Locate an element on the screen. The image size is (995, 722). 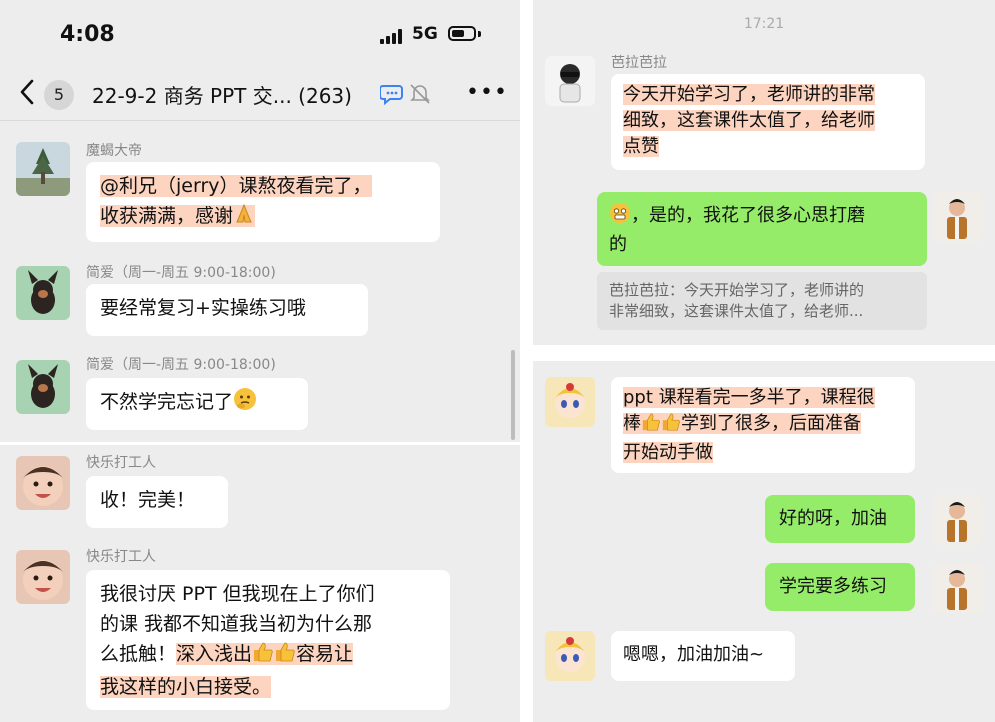
own-message-bubble: 好的呀，加油 is located at coordinates (840, 519).